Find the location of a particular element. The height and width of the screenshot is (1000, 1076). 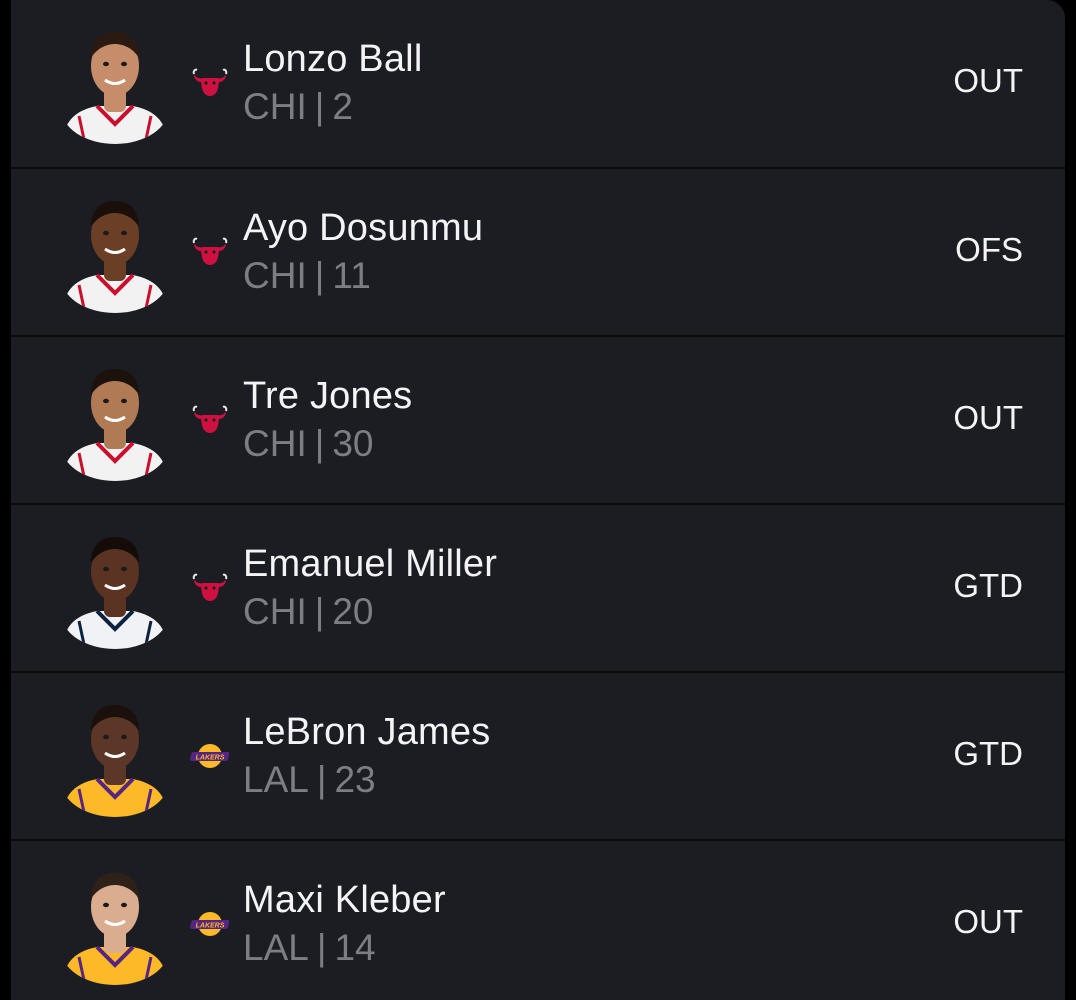

player-name: Emanuel Miller is located at coordinates (370, 564).